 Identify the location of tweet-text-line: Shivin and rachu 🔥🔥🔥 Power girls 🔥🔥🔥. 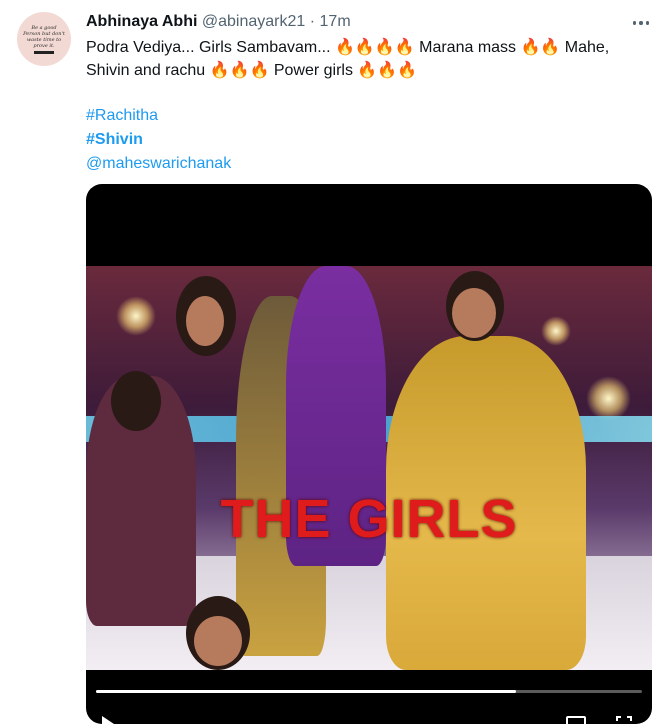
(252, 70).